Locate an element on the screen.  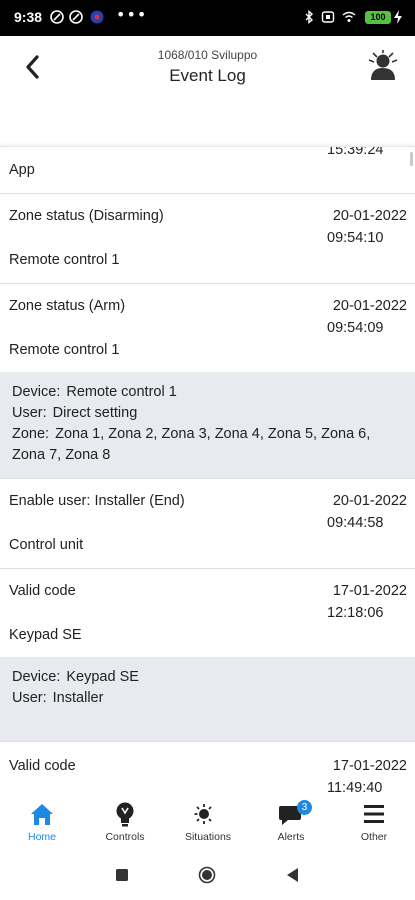
event-time: 15:39:24 is located at coordinates (355, 152).